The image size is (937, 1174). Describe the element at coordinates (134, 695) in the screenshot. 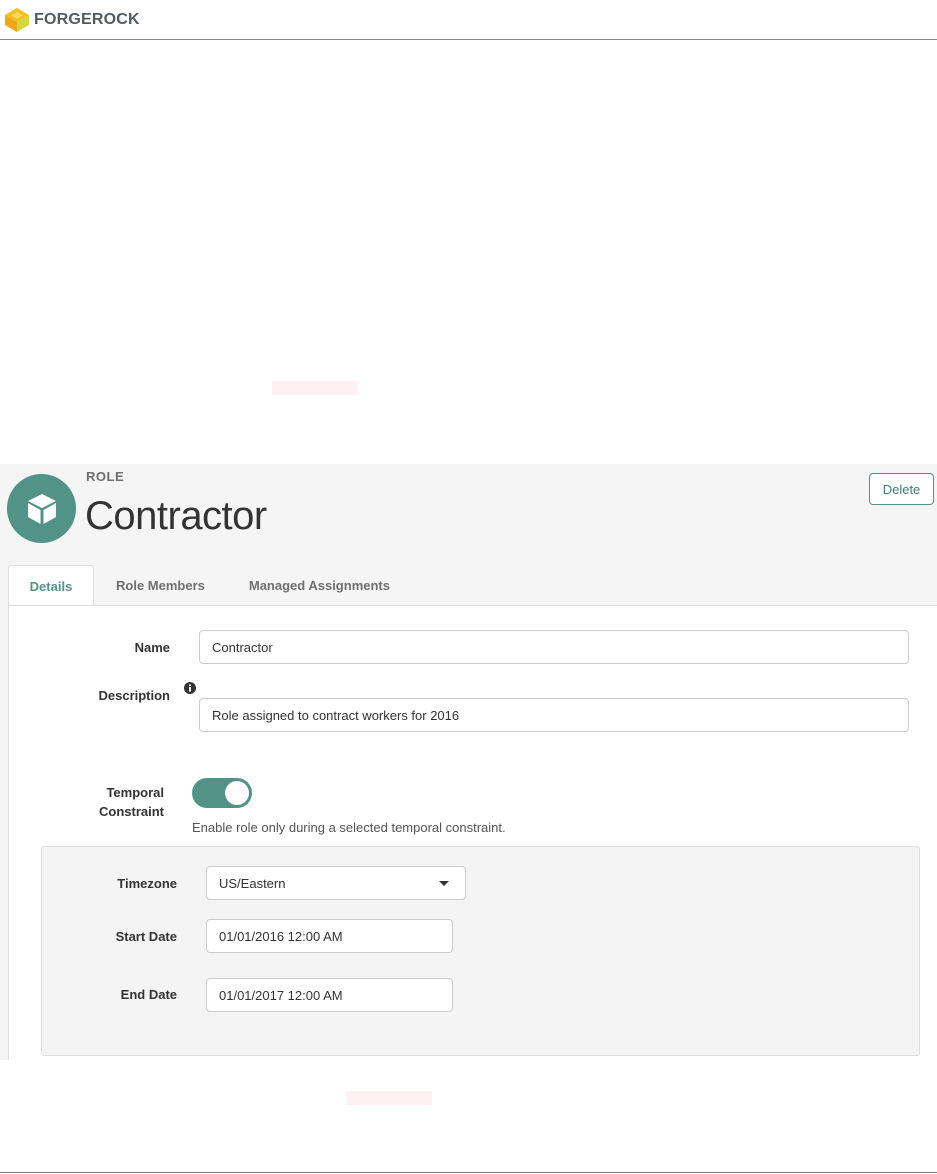

I see `description-label: Description` at that location.